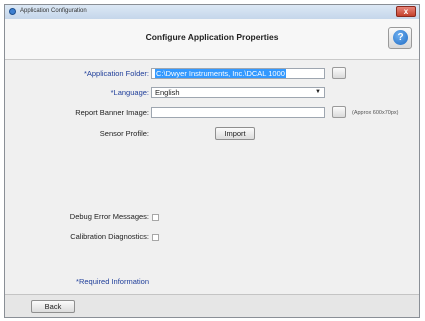  I want to click on app-folder-label: *Application Folder:, so click(116, 73).